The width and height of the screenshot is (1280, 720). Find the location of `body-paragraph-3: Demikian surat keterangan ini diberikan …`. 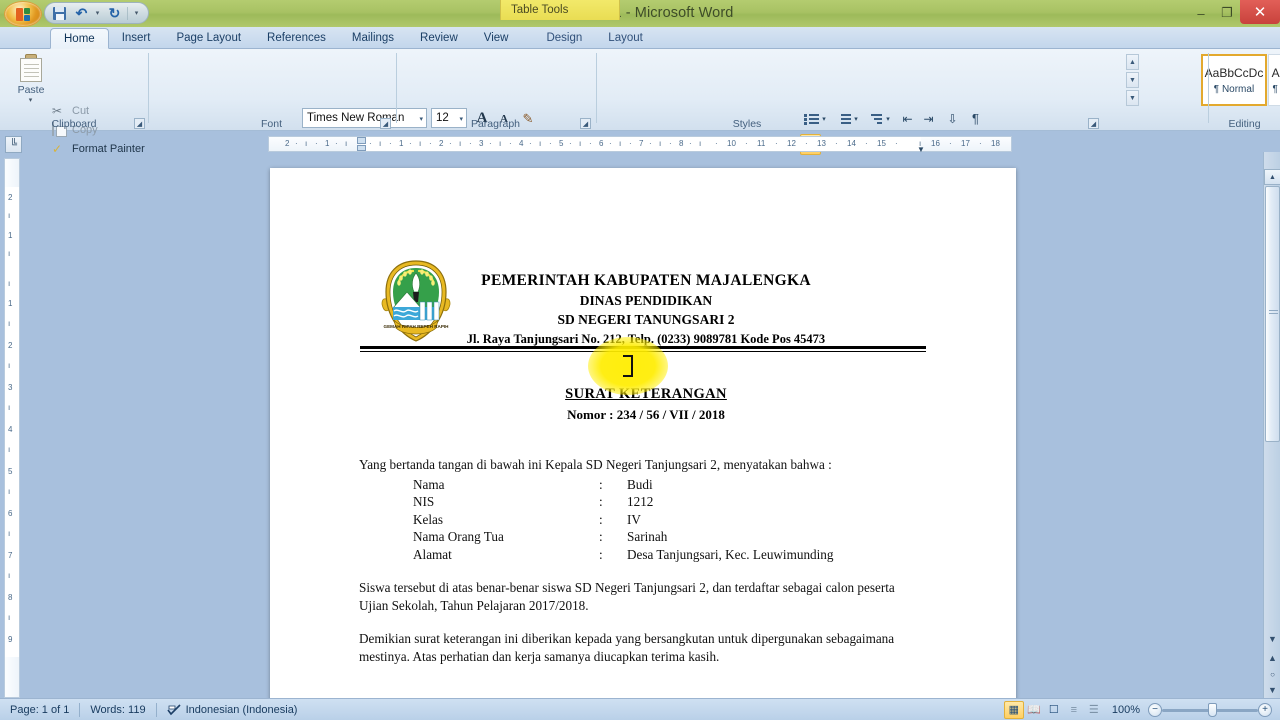

body-paragraph-3: Demikian surat keterangan ini diberikan … is located at coordinates (627, 647).